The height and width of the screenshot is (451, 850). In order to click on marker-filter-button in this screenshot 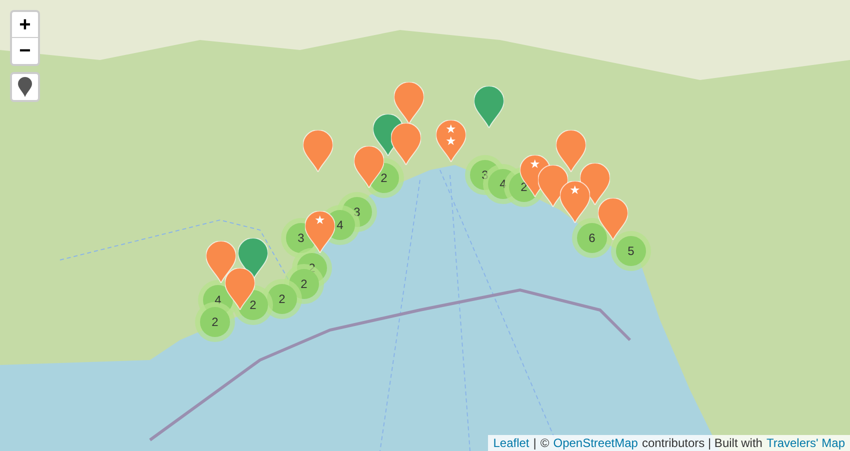, I will do `click(25, 87)`.